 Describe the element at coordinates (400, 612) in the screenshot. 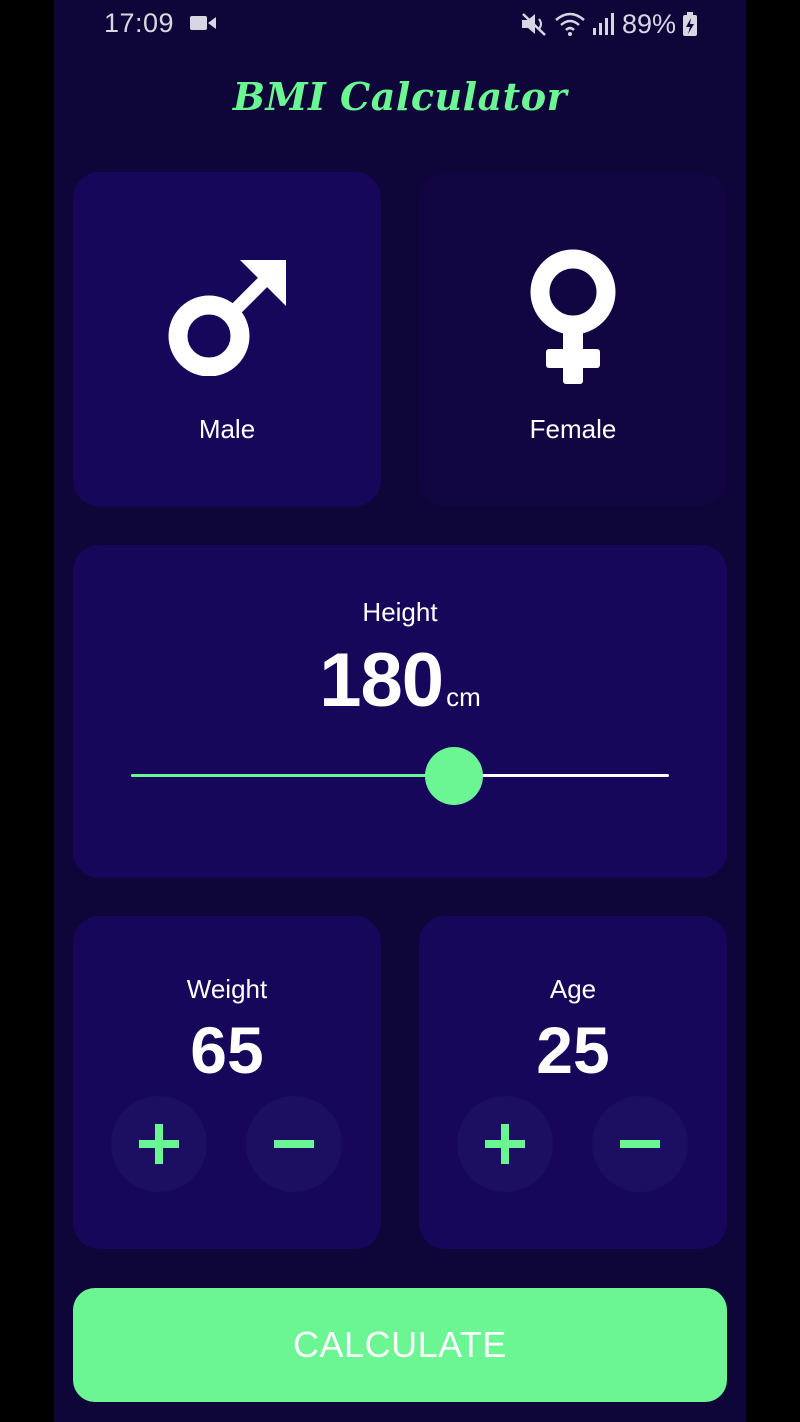

I see `height-label: Height` at that location.